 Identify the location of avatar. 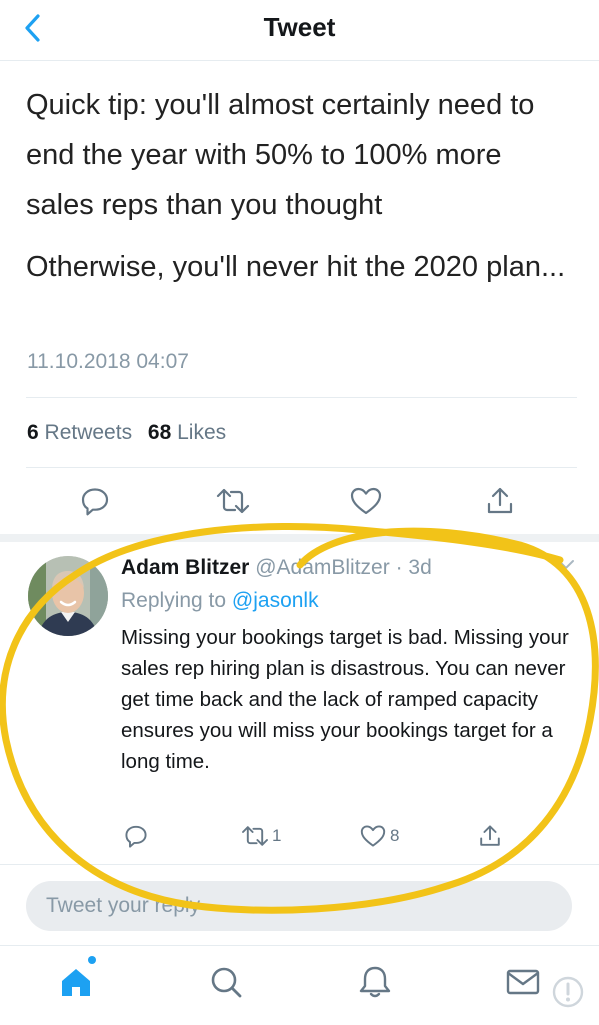
(68, 596).